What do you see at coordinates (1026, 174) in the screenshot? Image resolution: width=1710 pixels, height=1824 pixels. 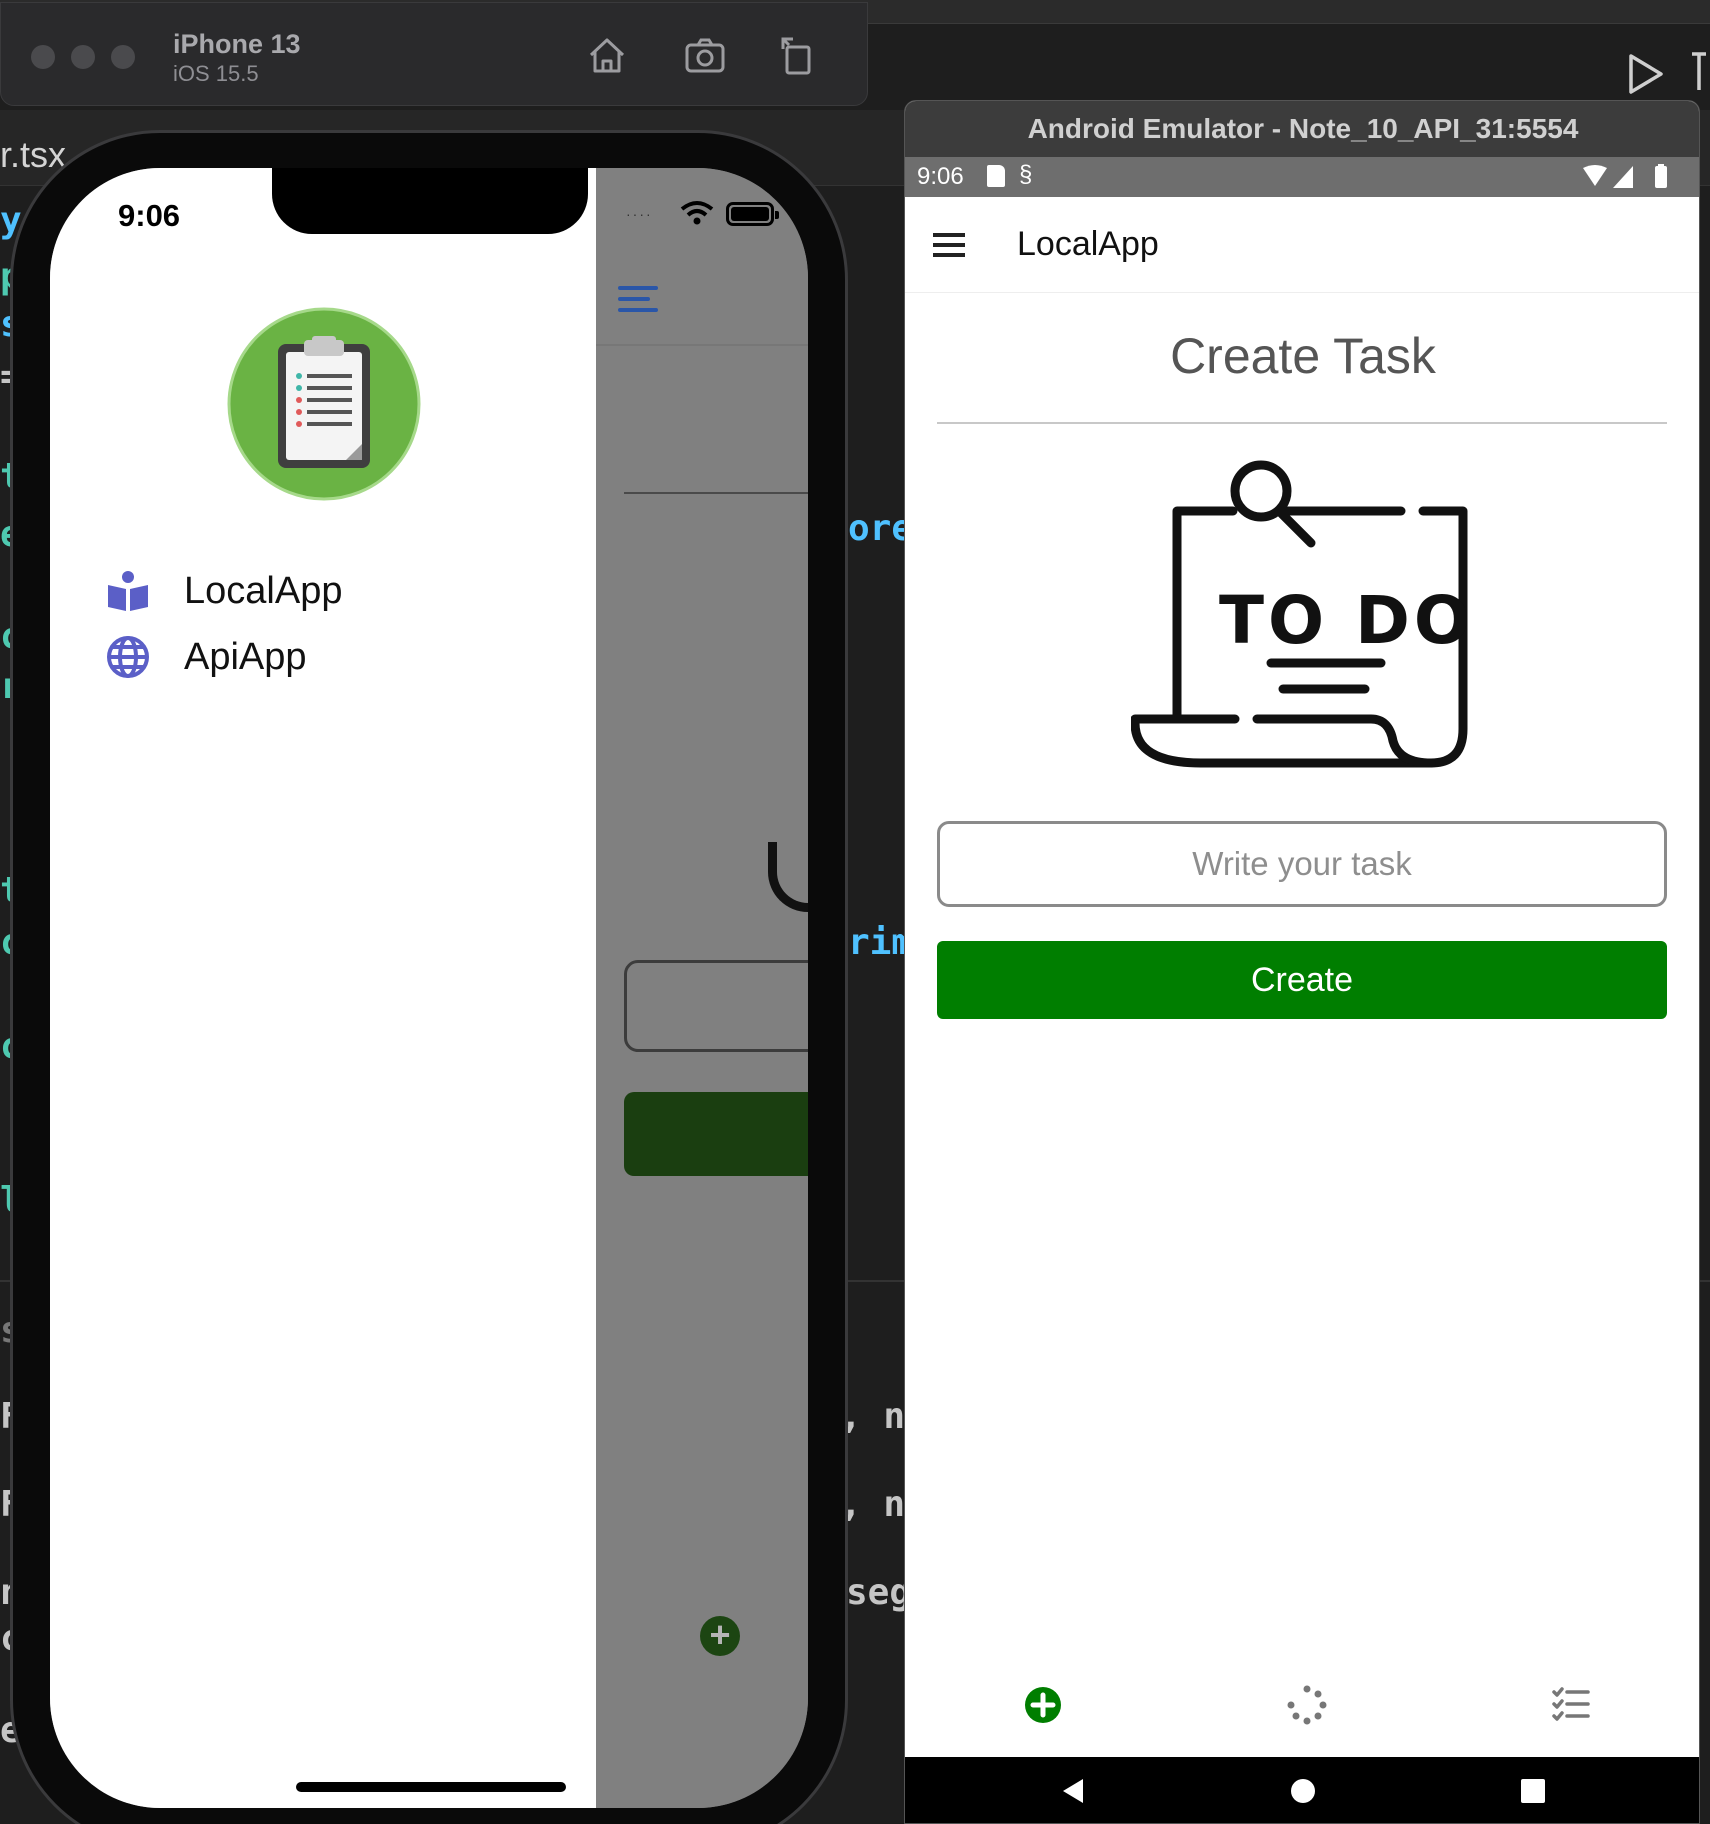 I see `sync-icon: §` at bounding box center [1026, 174].